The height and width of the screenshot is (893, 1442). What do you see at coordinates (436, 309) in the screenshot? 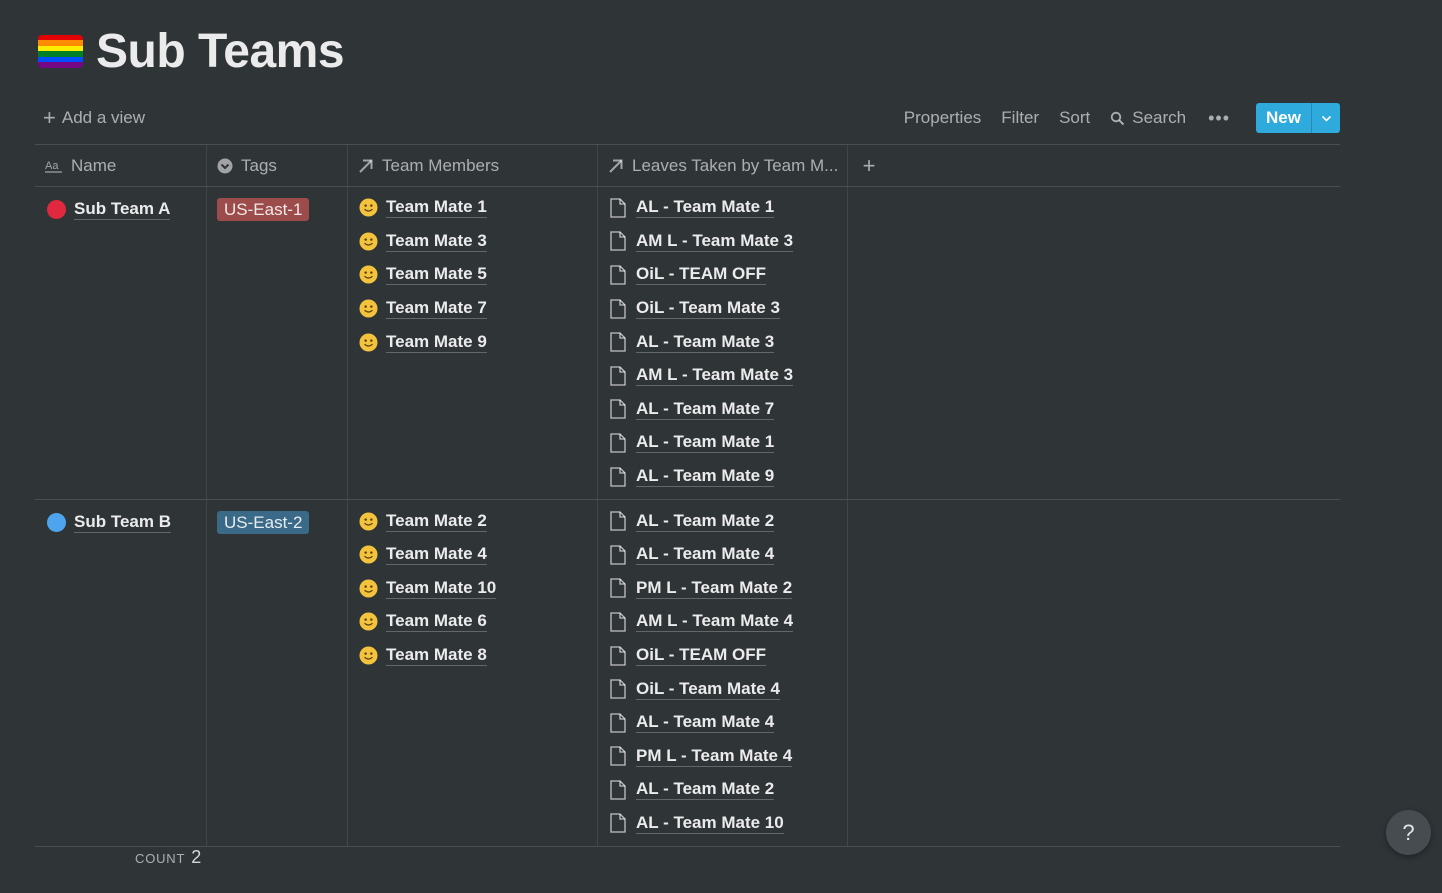
I see `team-member-name: Team Mate 7` at bounding box center [436, 309].